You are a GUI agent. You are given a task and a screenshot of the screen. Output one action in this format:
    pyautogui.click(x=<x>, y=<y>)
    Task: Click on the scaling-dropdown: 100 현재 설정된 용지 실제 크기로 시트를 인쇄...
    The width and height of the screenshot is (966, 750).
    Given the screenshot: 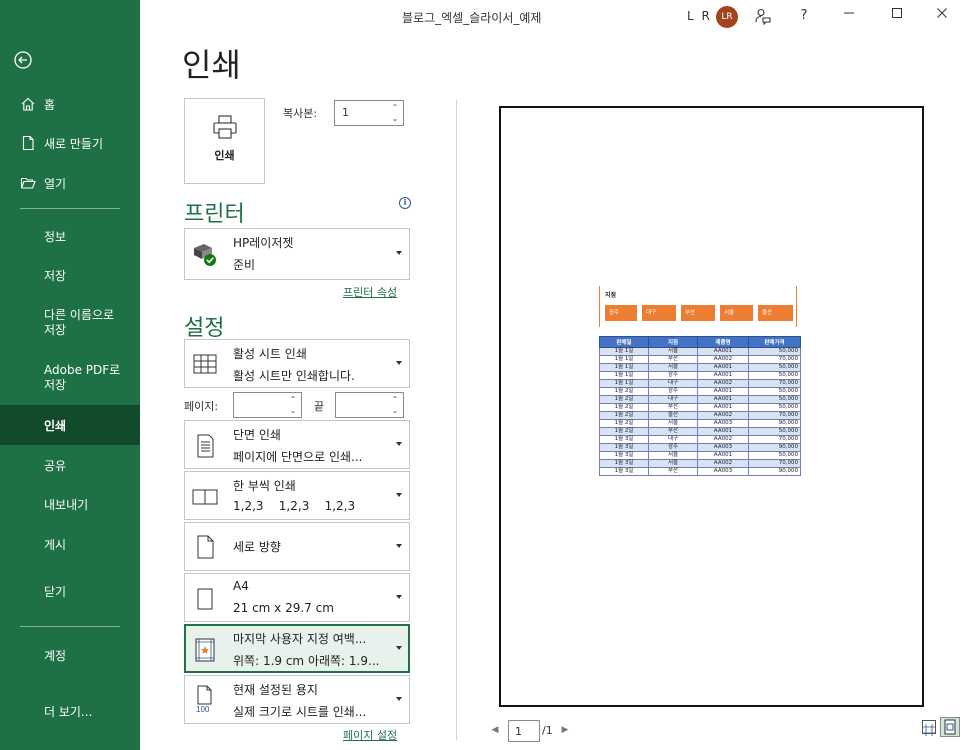 What is the action you would take?
    pyautogui.click(x=297, y=699)
    